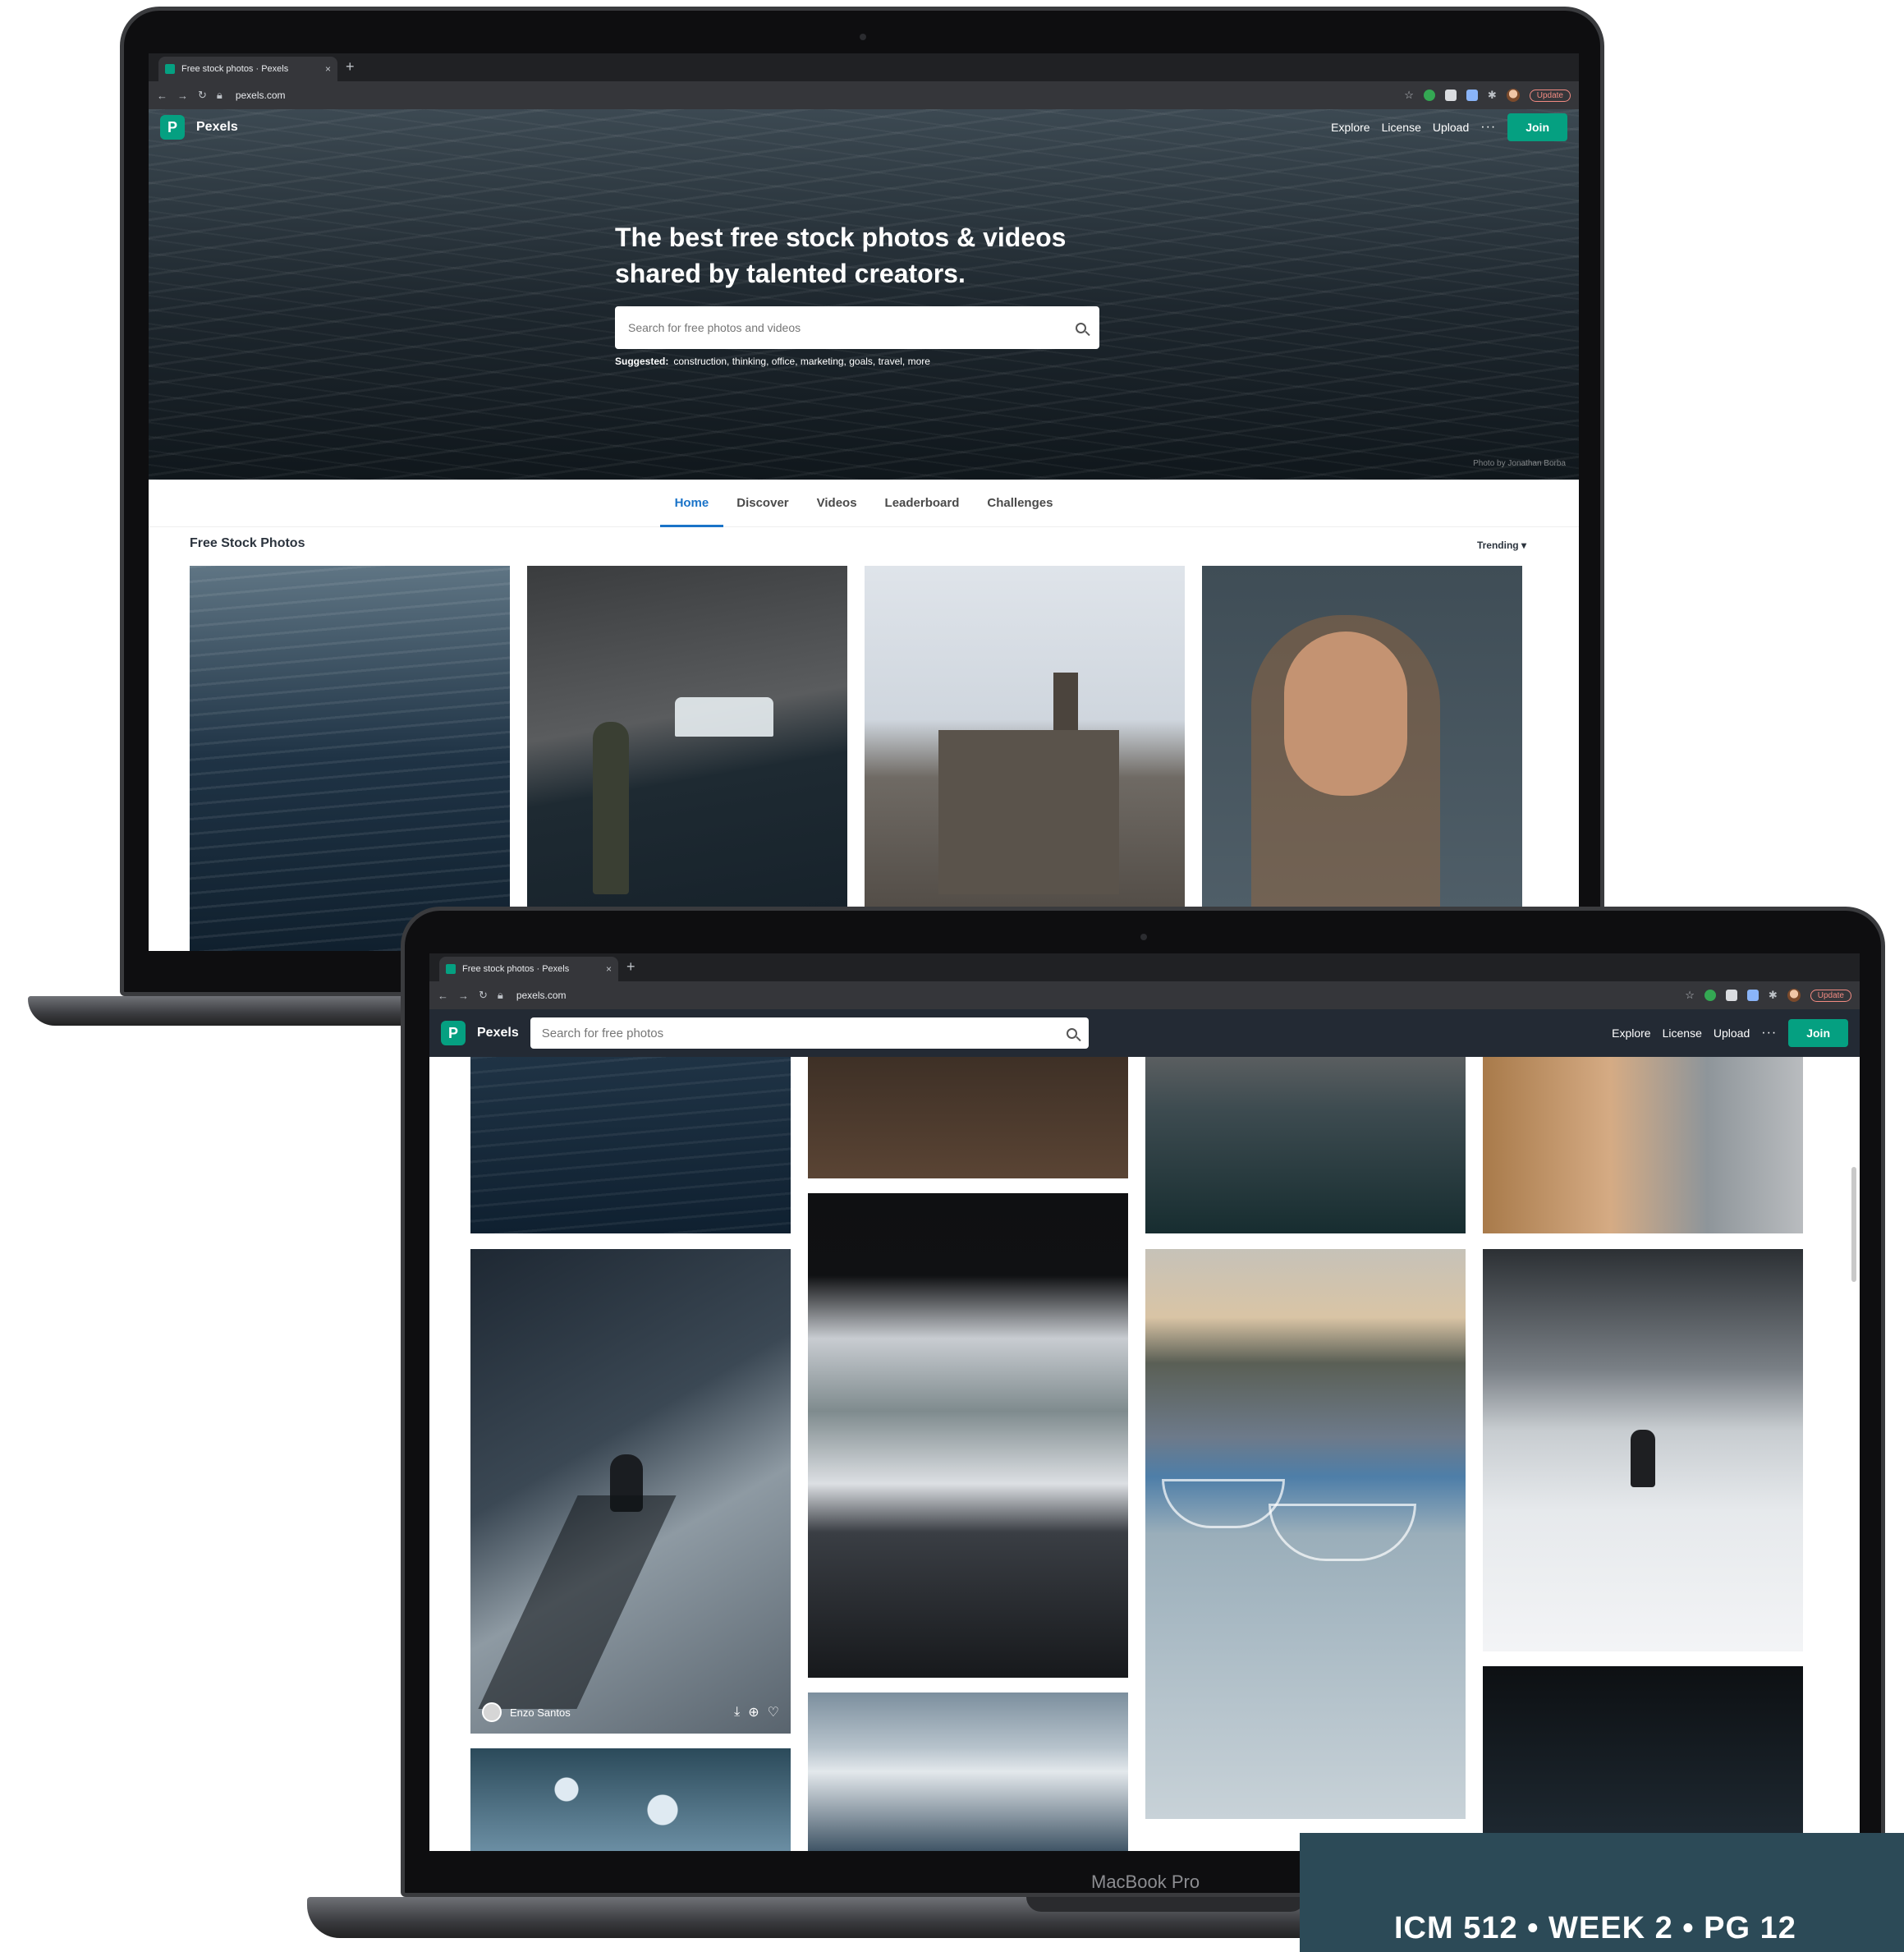 Image resolution: width=1904 pixels, height=1952 pixels. Describe the element at coordinates (968, 1771) in the screenshot. I see `photo-snowy-mountains` at that location.